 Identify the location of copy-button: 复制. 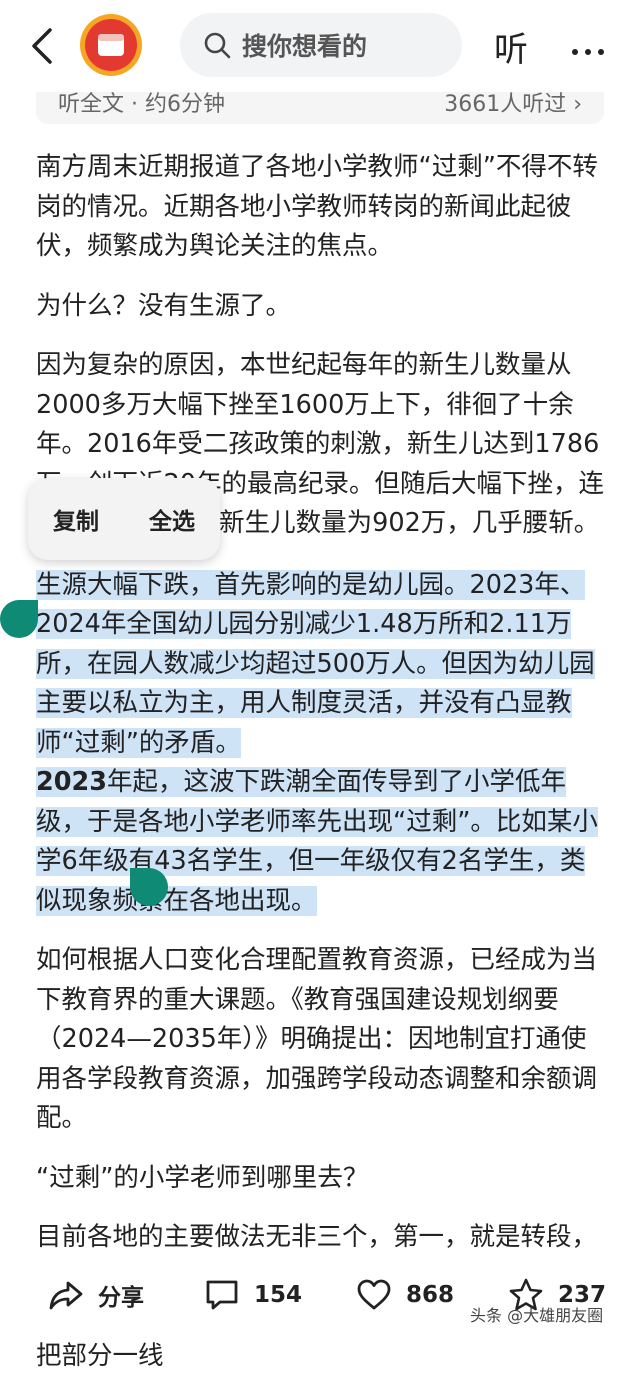
(76, 519).